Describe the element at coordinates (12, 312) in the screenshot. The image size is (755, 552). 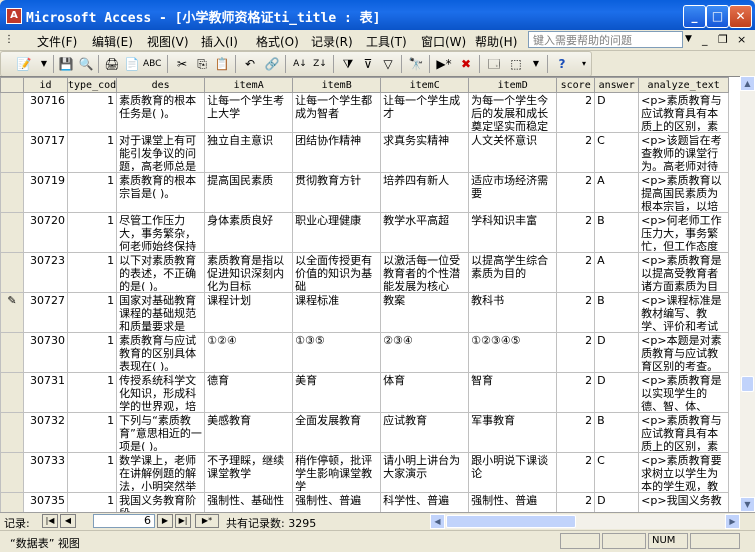
I see `record-selector: ✎` at that location.